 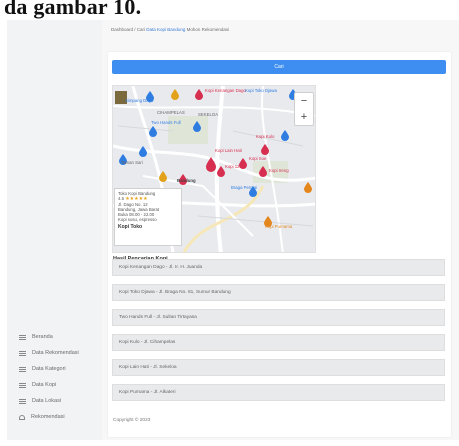 I want to click on breadcrumb-link: Data Kopi Bandung, so click(x=165, y=29).